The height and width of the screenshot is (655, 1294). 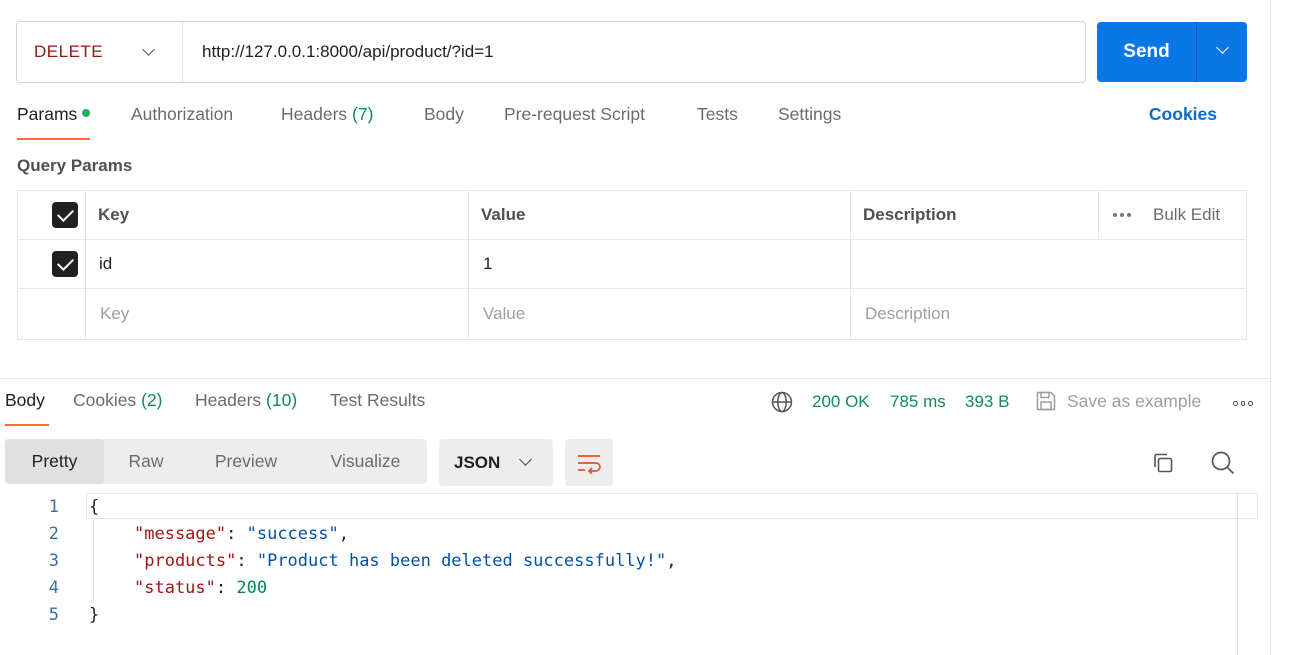 I want to click on search-button, so click(x=1223, y=463).